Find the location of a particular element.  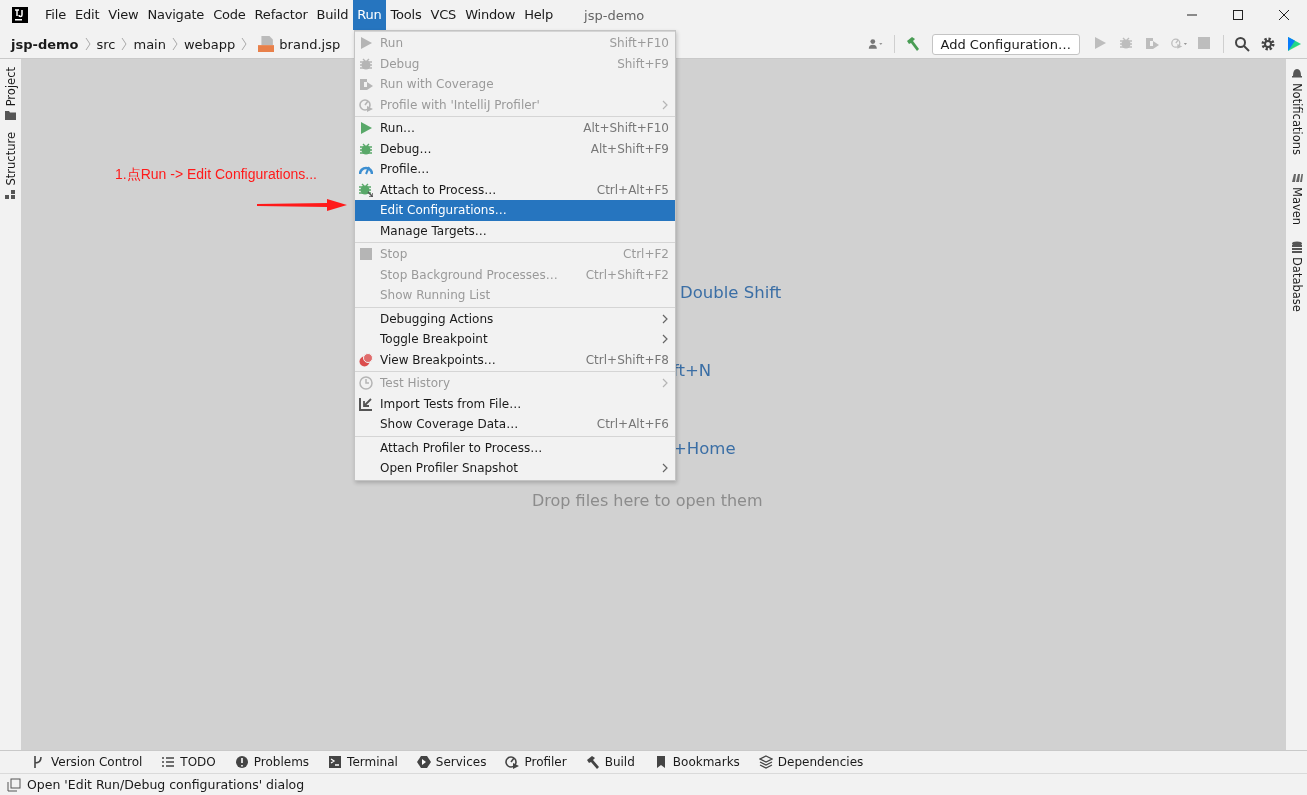

warning-circle-icon is located at coordinates (241, 762).